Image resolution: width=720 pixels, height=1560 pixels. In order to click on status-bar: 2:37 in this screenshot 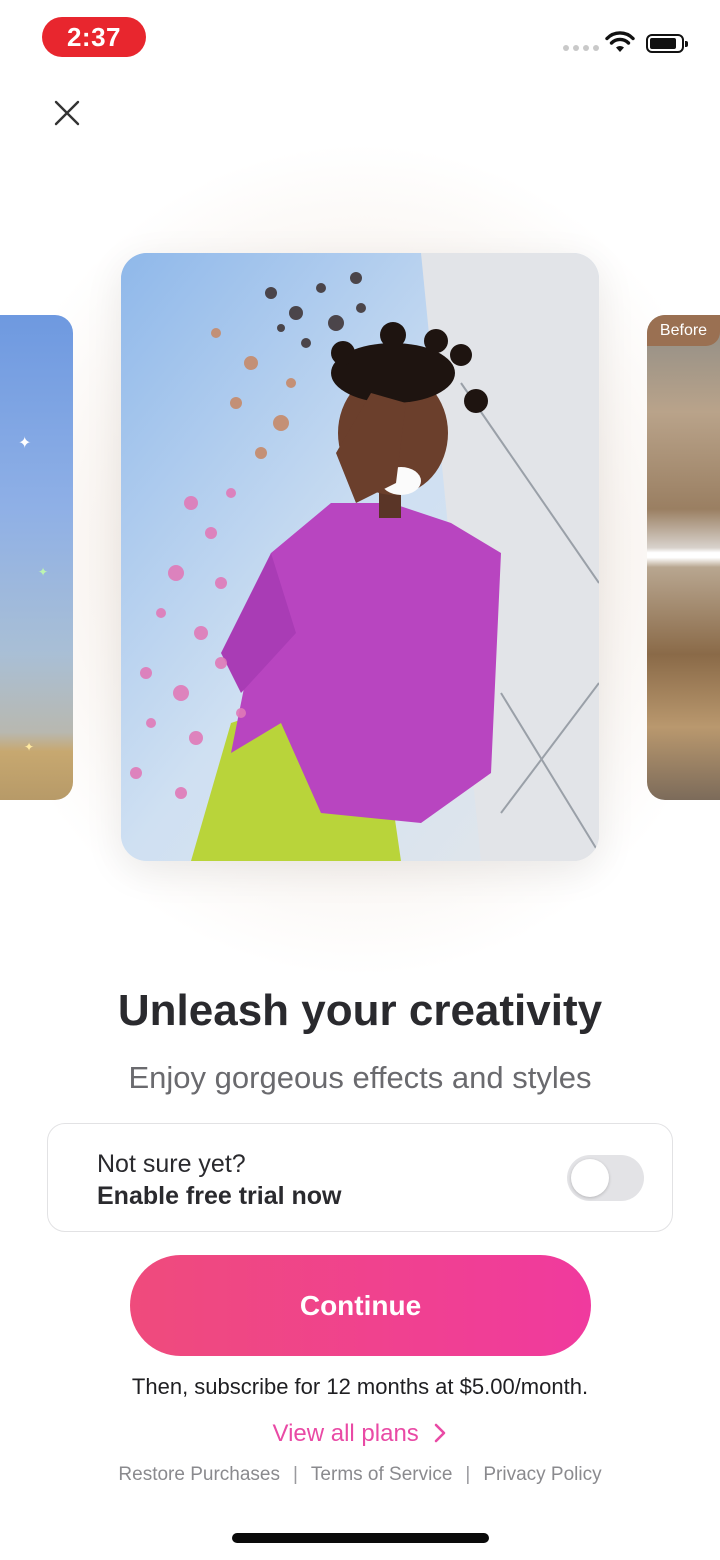, I will do `click(360, 40)`.